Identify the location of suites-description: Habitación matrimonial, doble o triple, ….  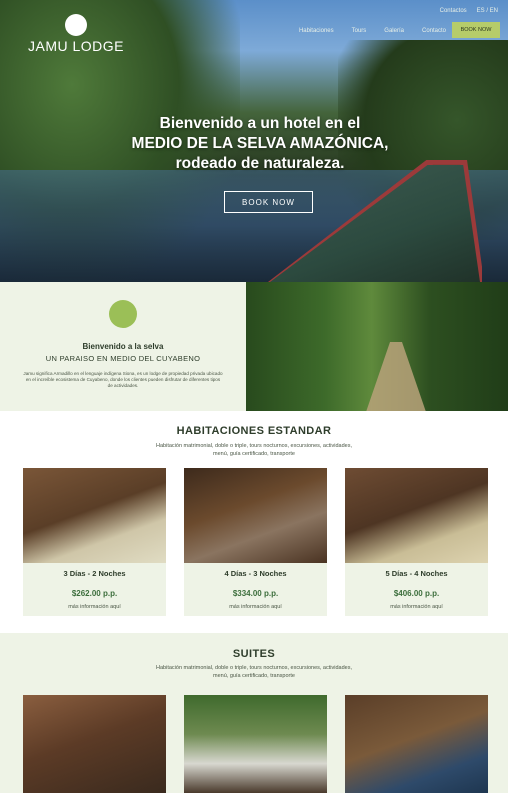
(254, 672).